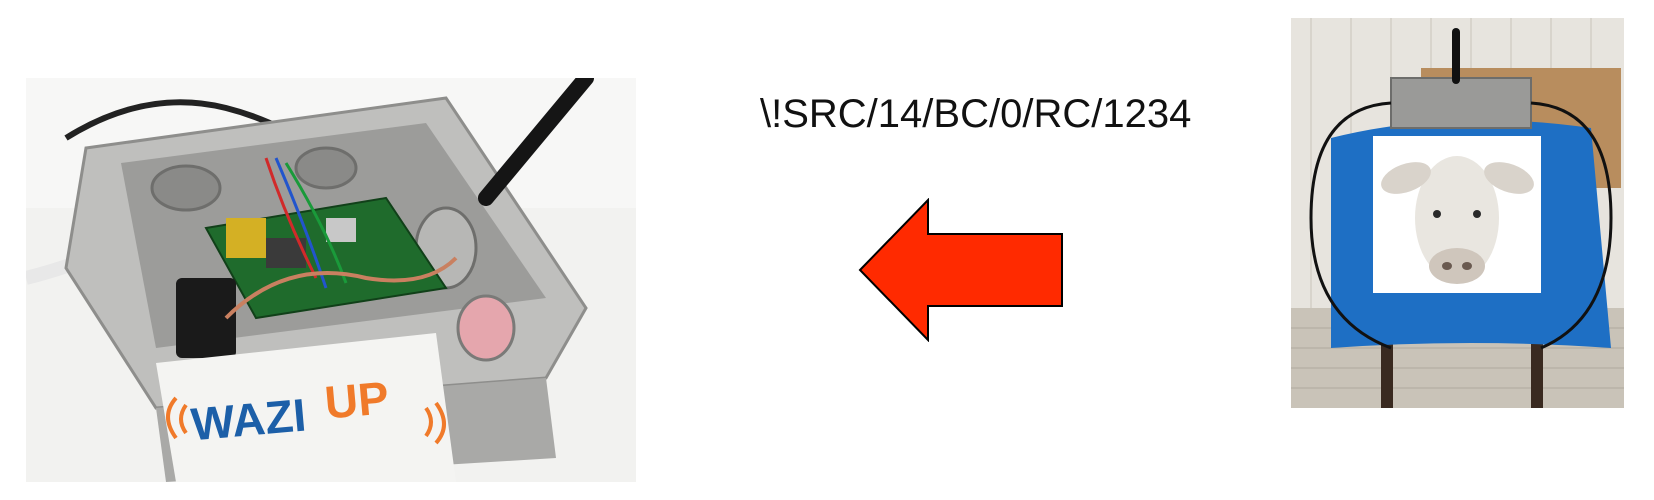 This screenshot has height=500, width=1654. I want to click on message-text: \!SRC/14/BC/0/RC/1234, so click(976, 114).